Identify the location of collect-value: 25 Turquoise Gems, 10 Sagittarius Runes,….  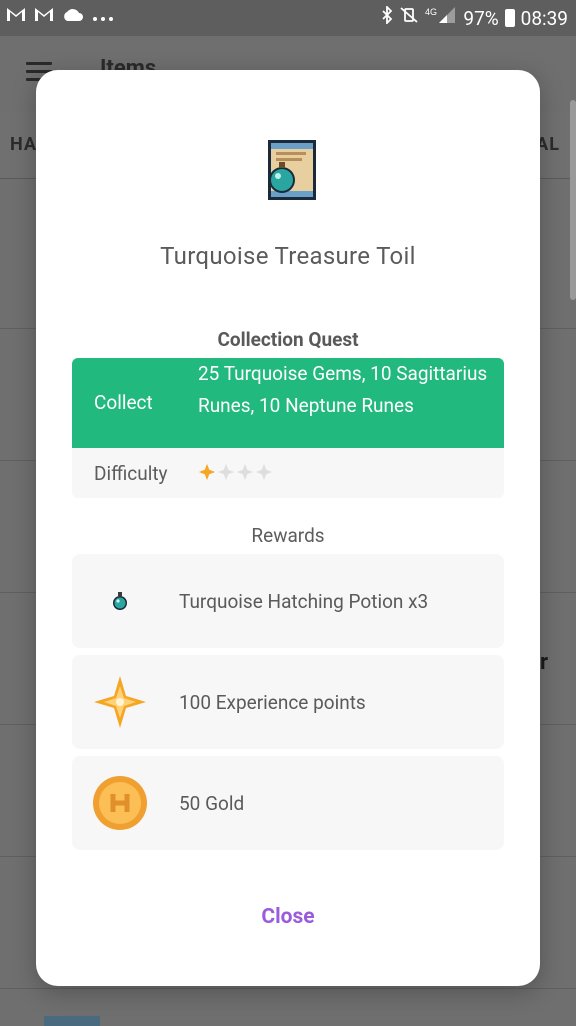
(343, 389).